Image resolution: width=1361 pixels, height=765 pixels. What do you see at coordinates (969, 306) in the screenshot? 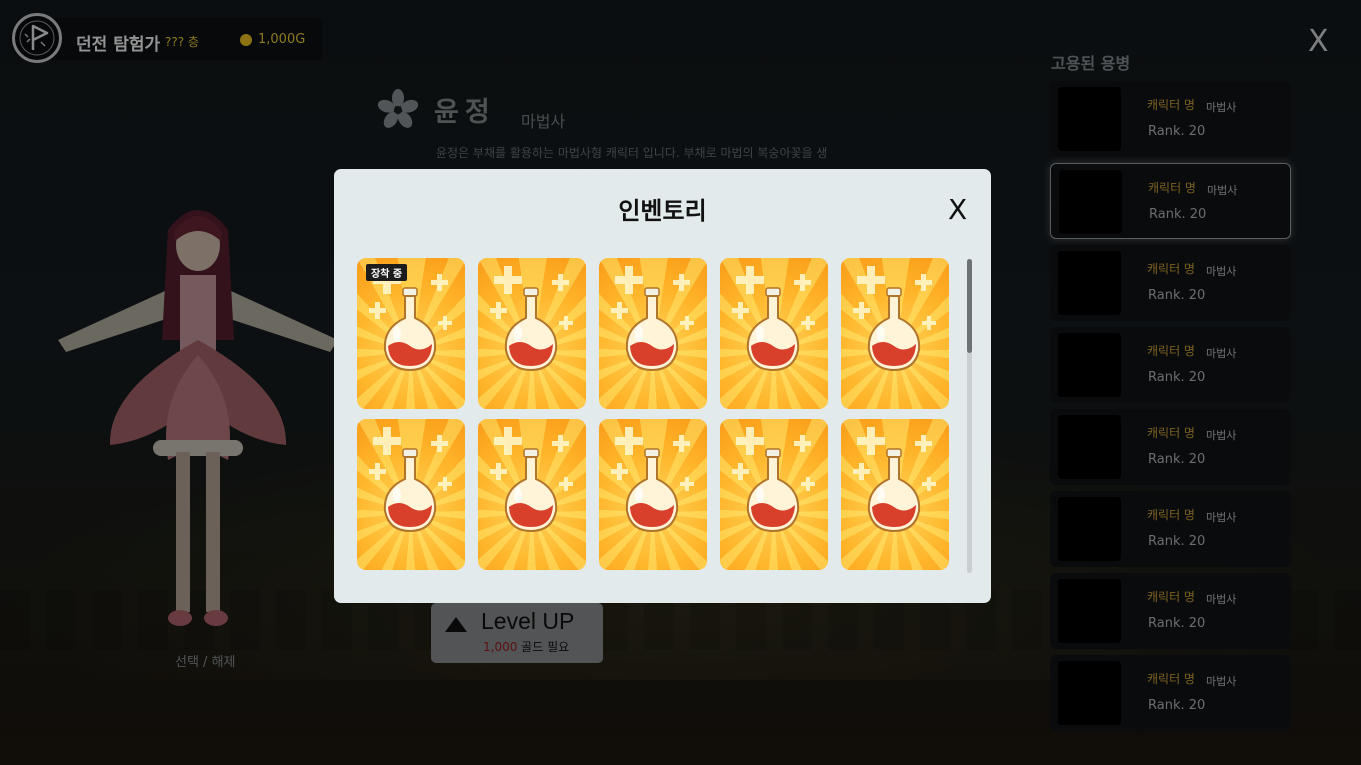
I see `inventory-scrollbar-thumb` at bounding box center [969, 306].